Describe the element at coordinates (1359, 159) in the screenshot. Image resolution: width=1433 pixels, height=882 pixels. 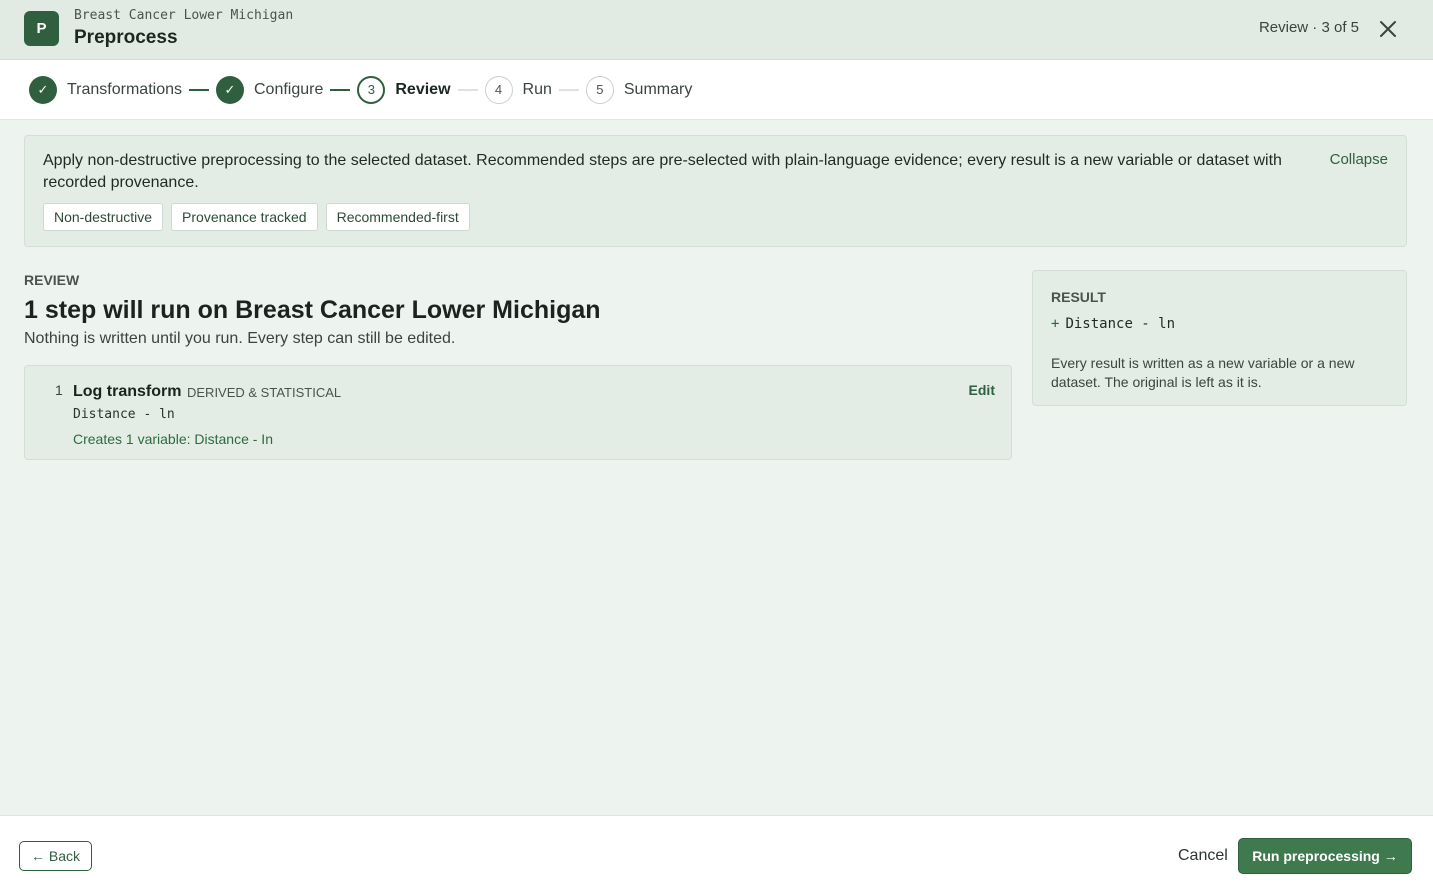
I see `collapse-button: Collapse` at that location.